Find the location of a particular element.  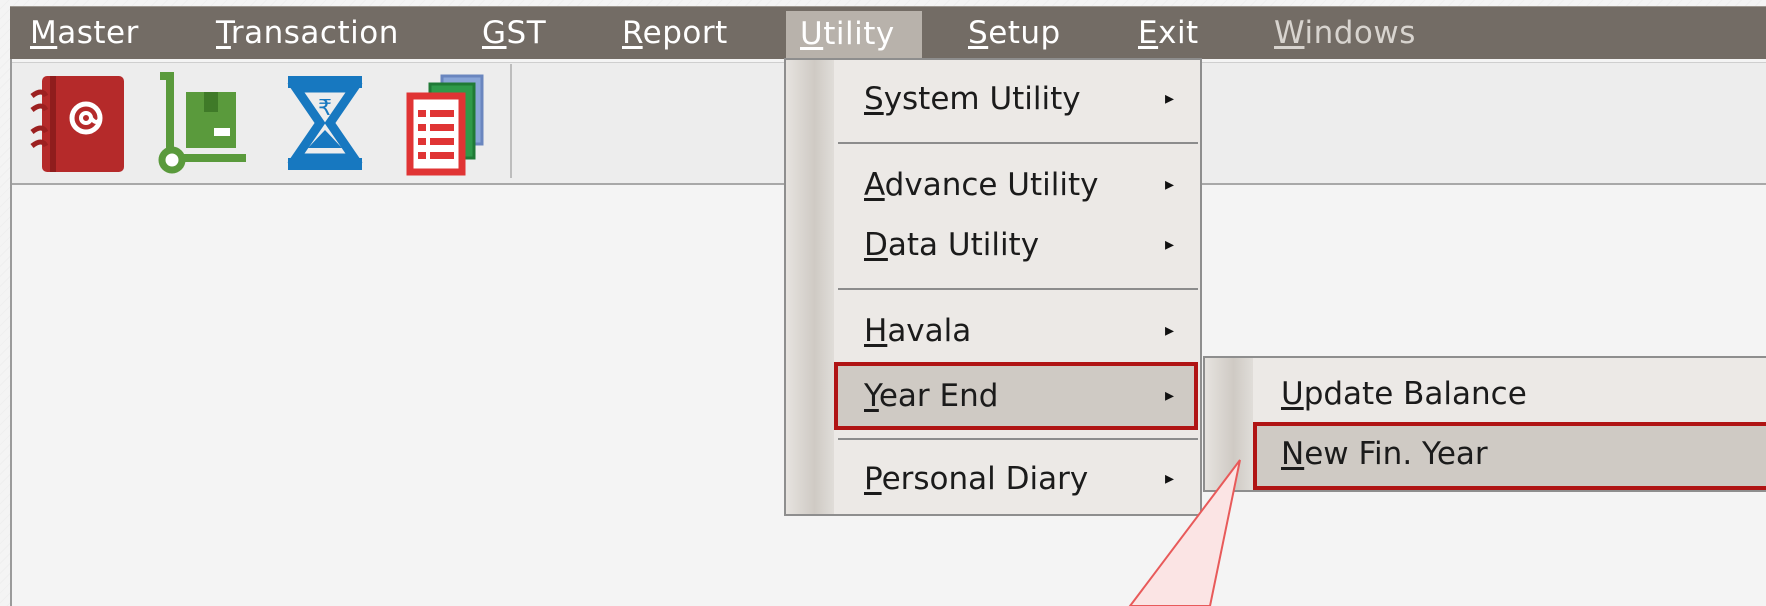

menu-item-data-utility: Data Utility ▸ is located at coordinates (1016, 245).